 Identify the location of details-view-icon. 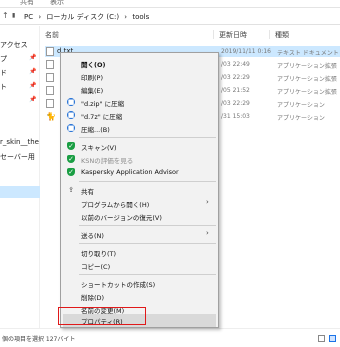
(321, 338).